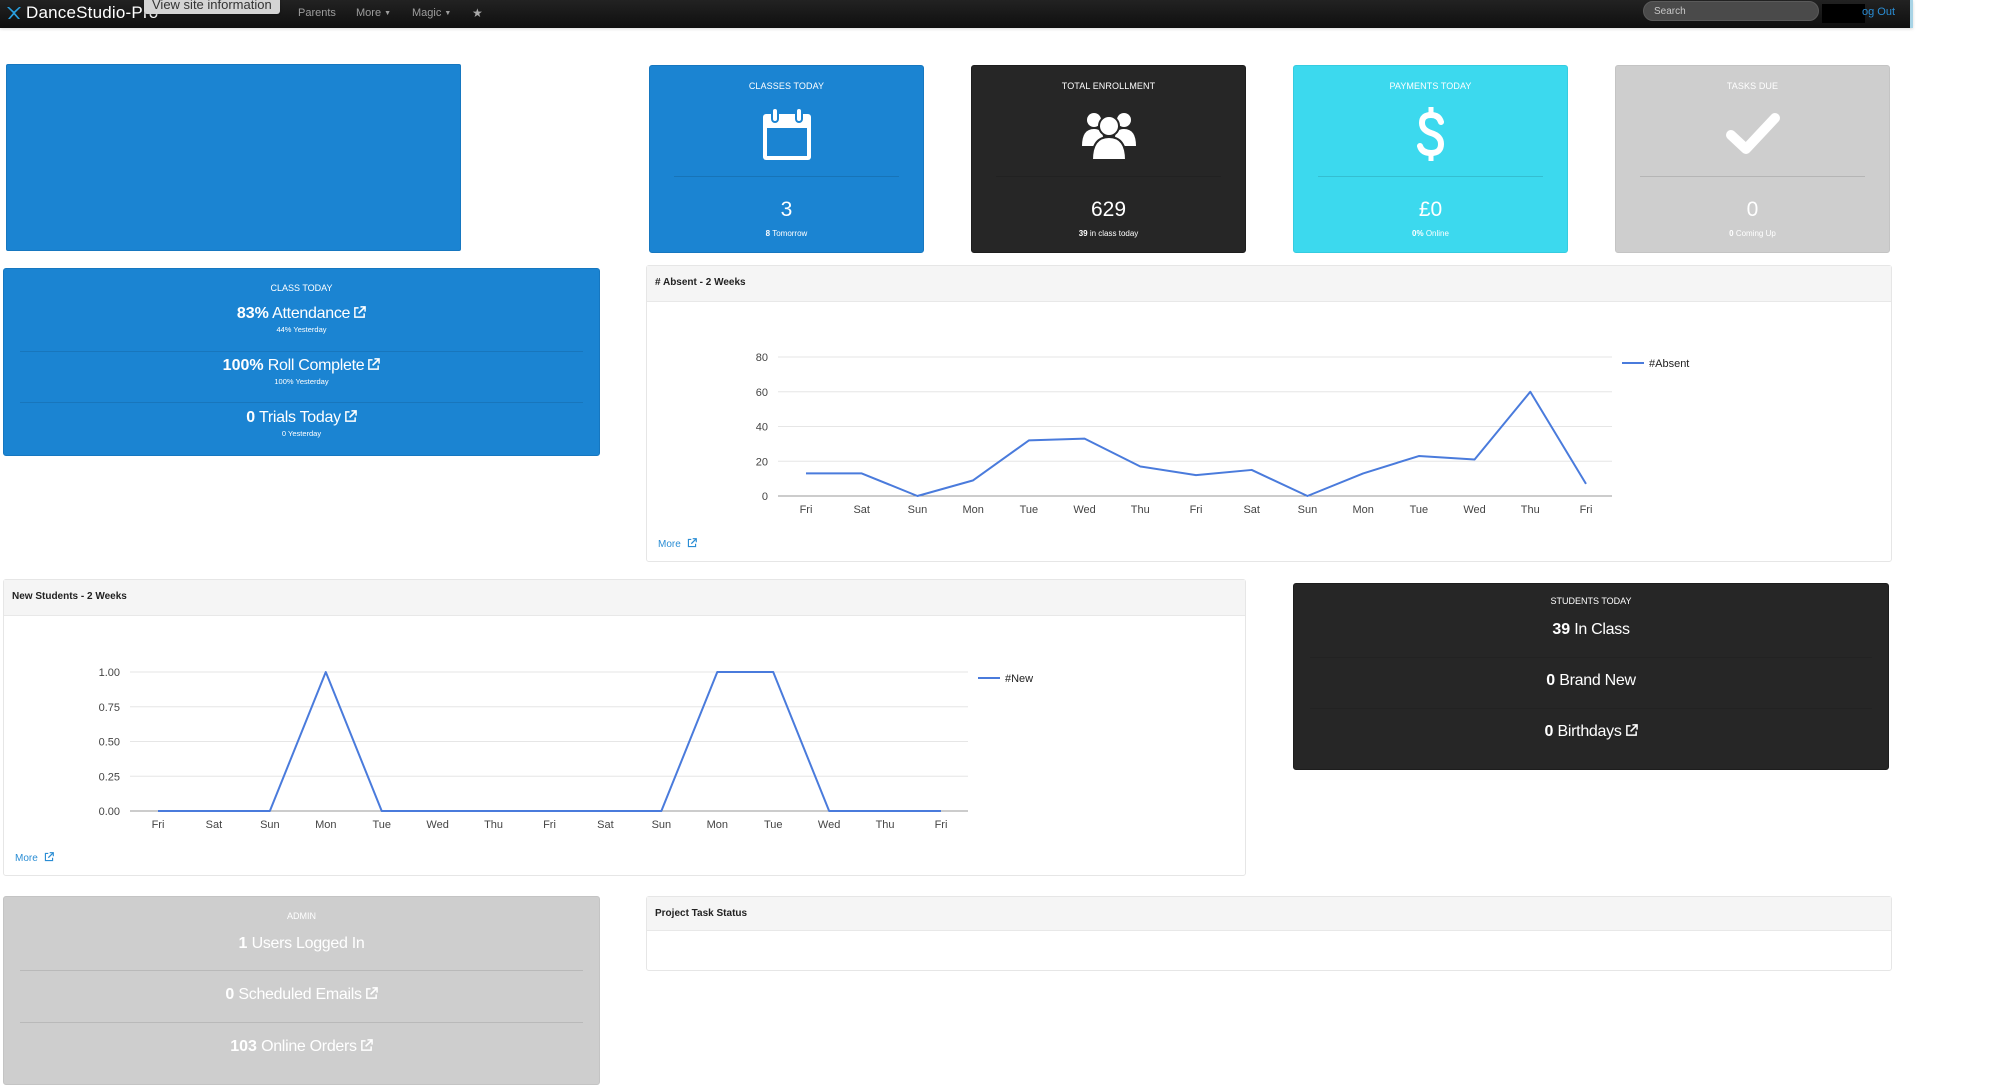 This screenshot has height=1091, width=2000. I want to click on y-tick-label: 0.00, so click(109, 812).